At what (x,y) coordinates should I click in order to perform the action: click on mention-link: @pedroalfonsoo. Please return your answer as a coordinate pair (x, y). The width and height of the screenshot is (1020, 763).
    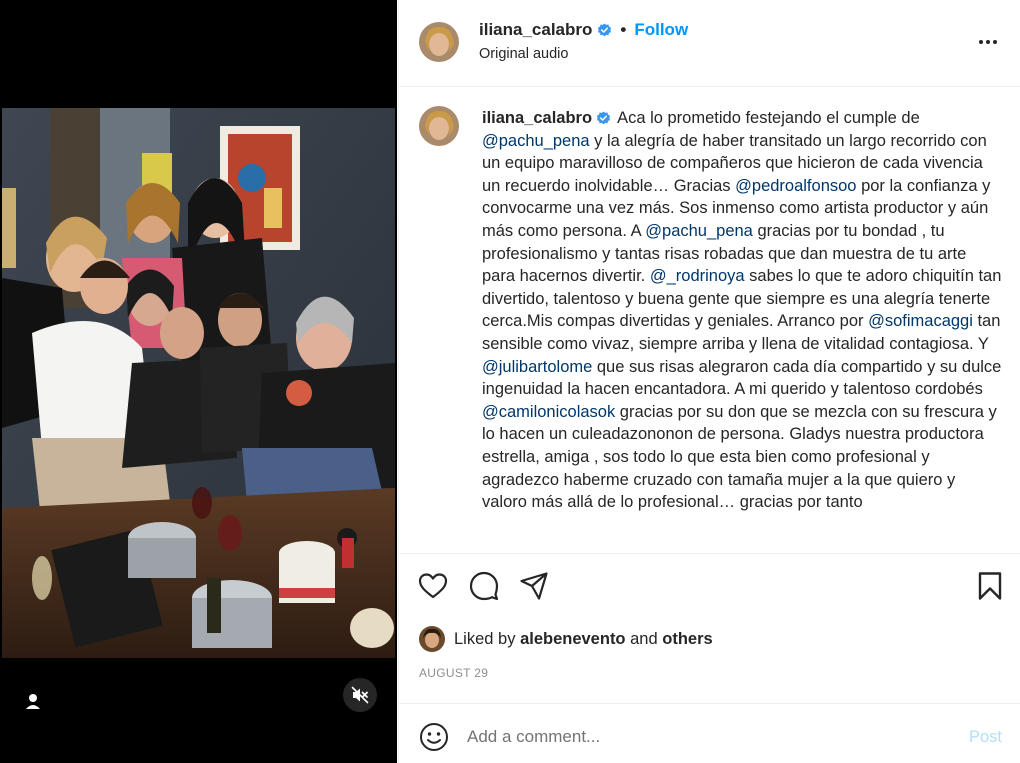
    Looking at the image, I should click on (795, 186).